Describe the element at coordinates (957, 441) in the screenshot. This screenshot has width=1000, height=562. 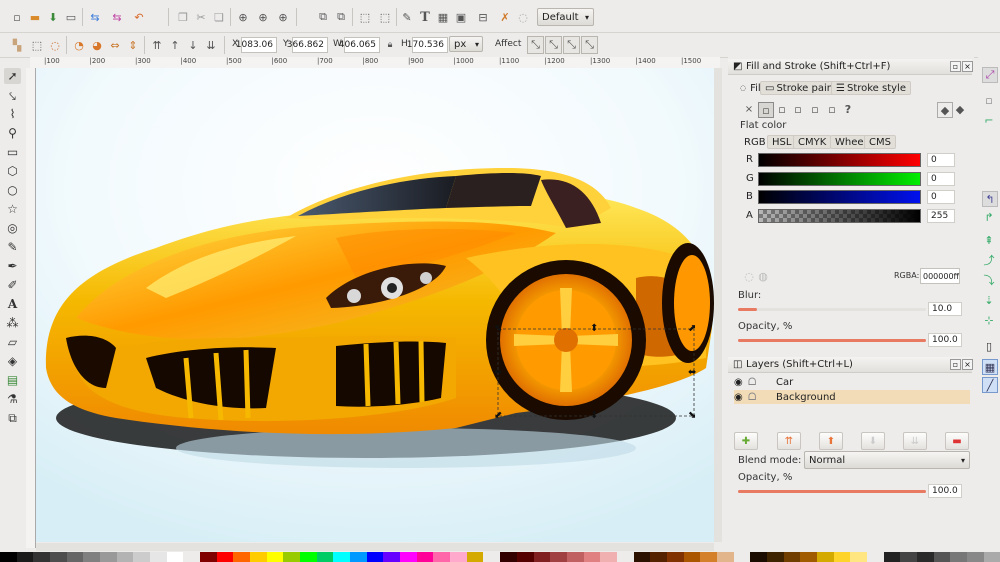
I see `remove-layer-icon: ▬` at that location.